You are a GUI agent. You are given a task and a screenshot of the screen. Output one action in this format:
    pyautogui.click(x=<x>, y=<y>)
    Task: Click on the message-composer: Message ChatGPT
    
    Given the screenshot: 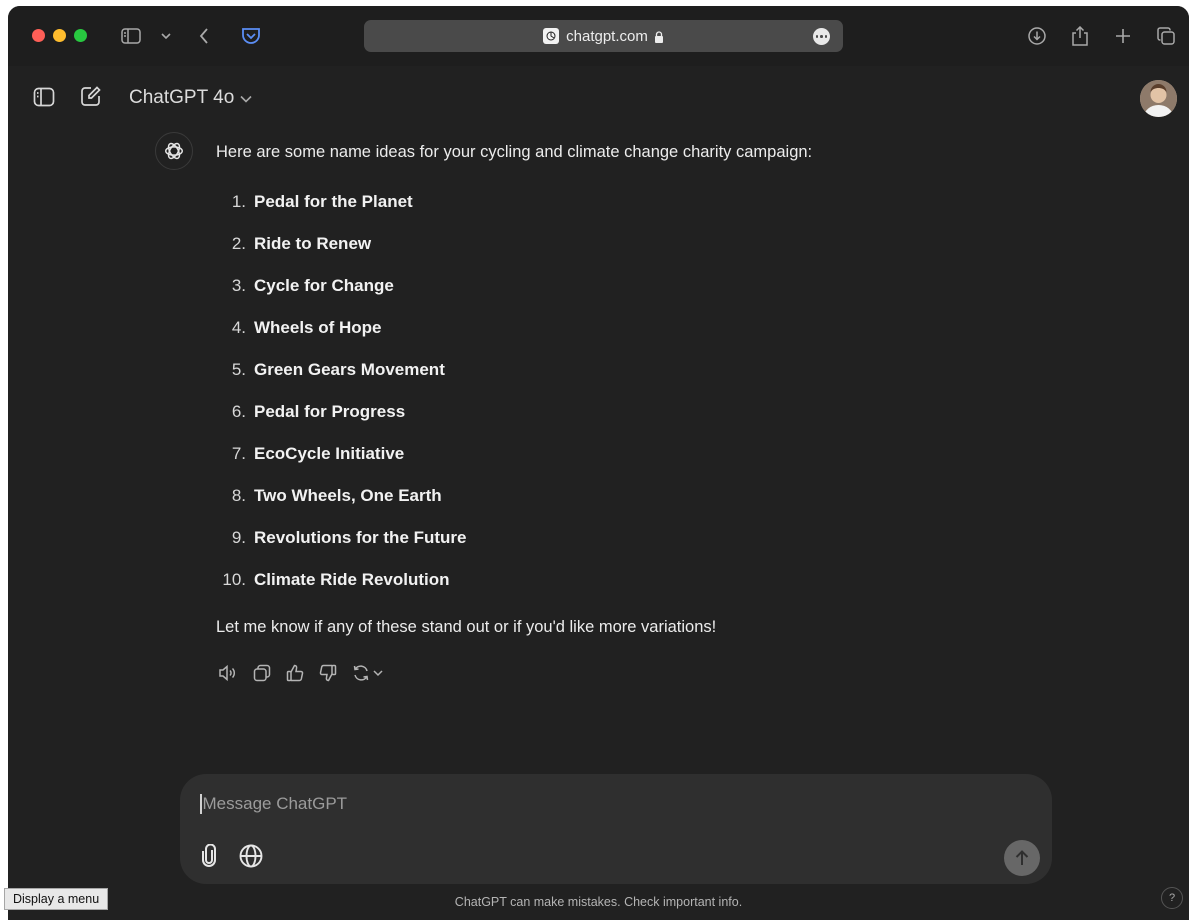 What is the action you would take?
    pyautogui.click(x=616, y=829)
    